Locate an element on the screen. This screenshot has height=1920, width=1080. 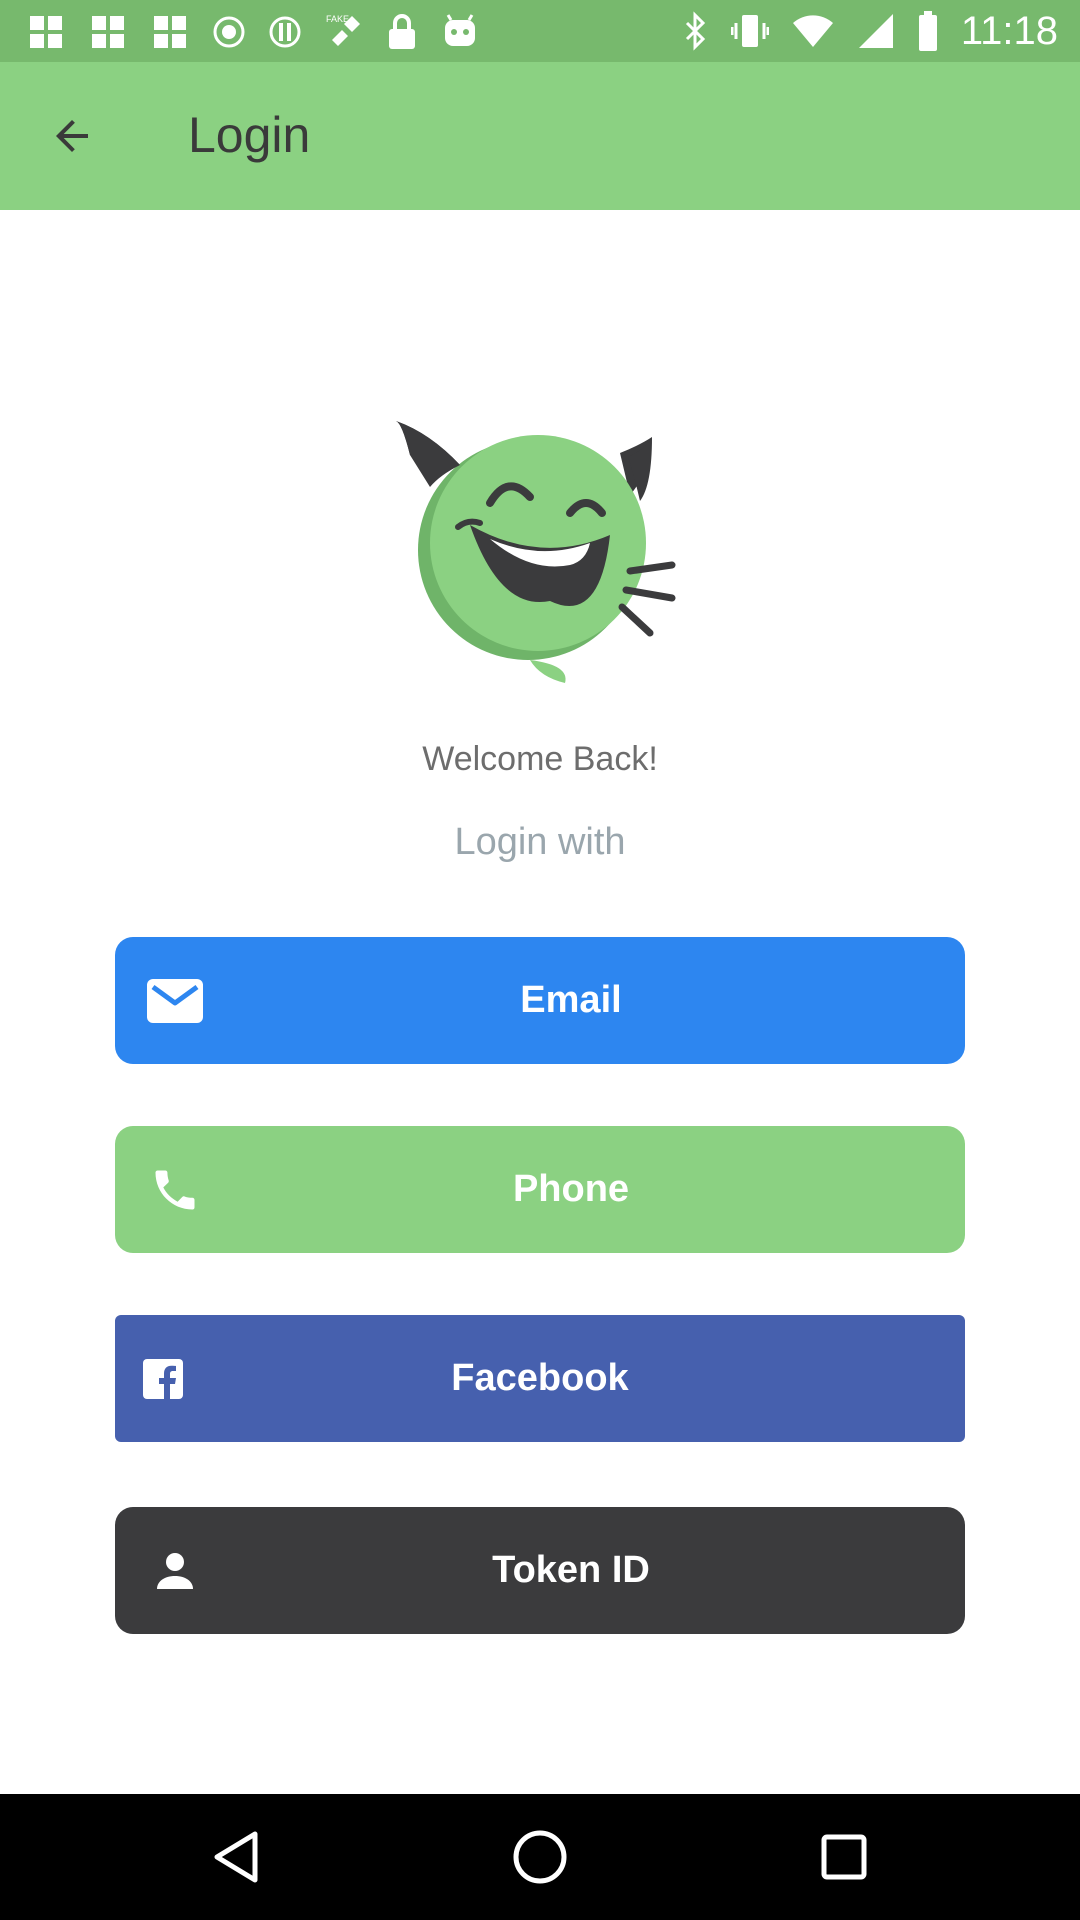
system-nav-bar is located at coordinates (540, 1857).